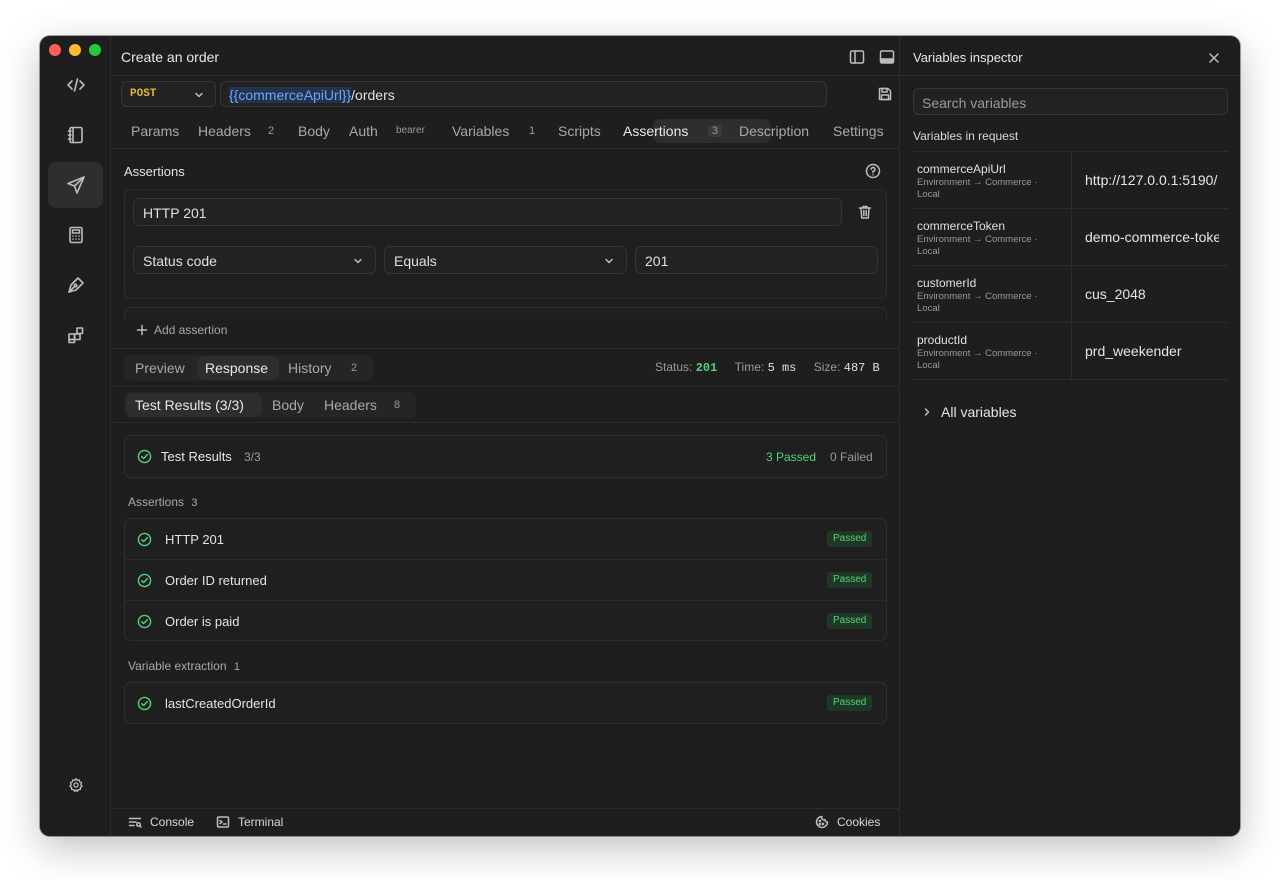  I want to click on cookies-button: Cookies, so click(847, 822).